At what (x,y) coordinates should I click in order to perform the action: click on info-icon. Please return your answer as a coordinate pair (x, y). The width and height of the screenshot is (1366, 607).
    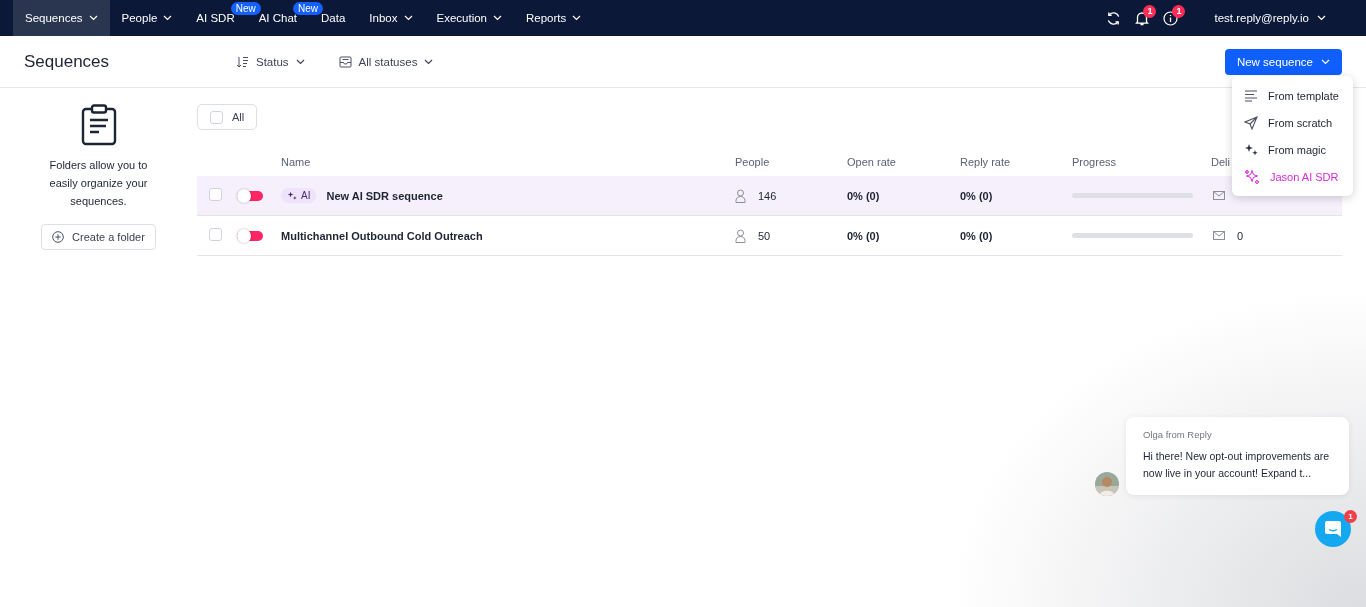
    Looking at the image, I should click on (1171, 18).